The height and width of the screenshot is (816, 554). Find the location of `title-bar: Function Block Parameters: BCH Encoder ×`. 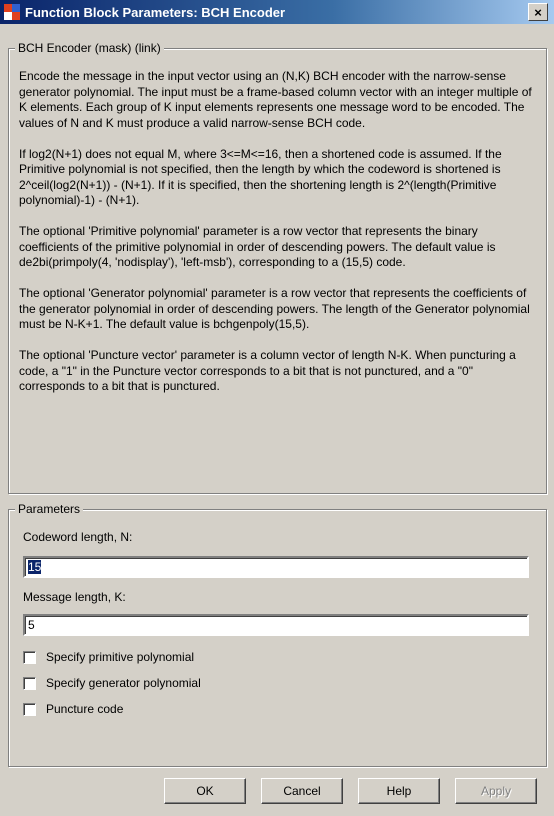

title-bar: Function Block Parameters: BCH Encoder × is located at coordinates (277, 12).